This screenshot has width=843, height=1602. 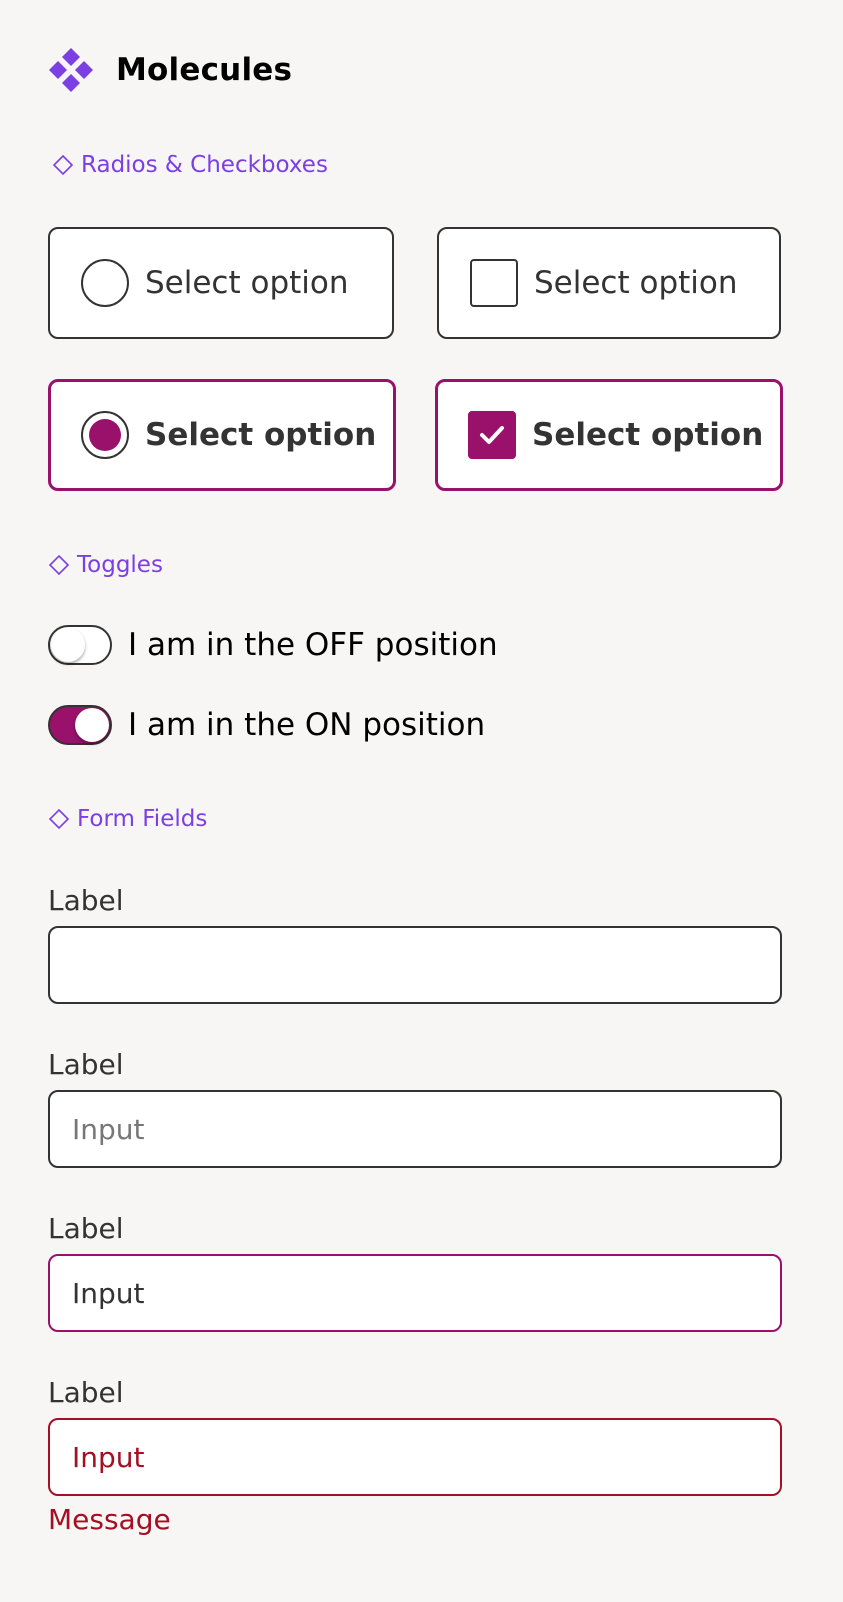 I want to click on radio-option-selected: Select option, so click(x=222, y=435).